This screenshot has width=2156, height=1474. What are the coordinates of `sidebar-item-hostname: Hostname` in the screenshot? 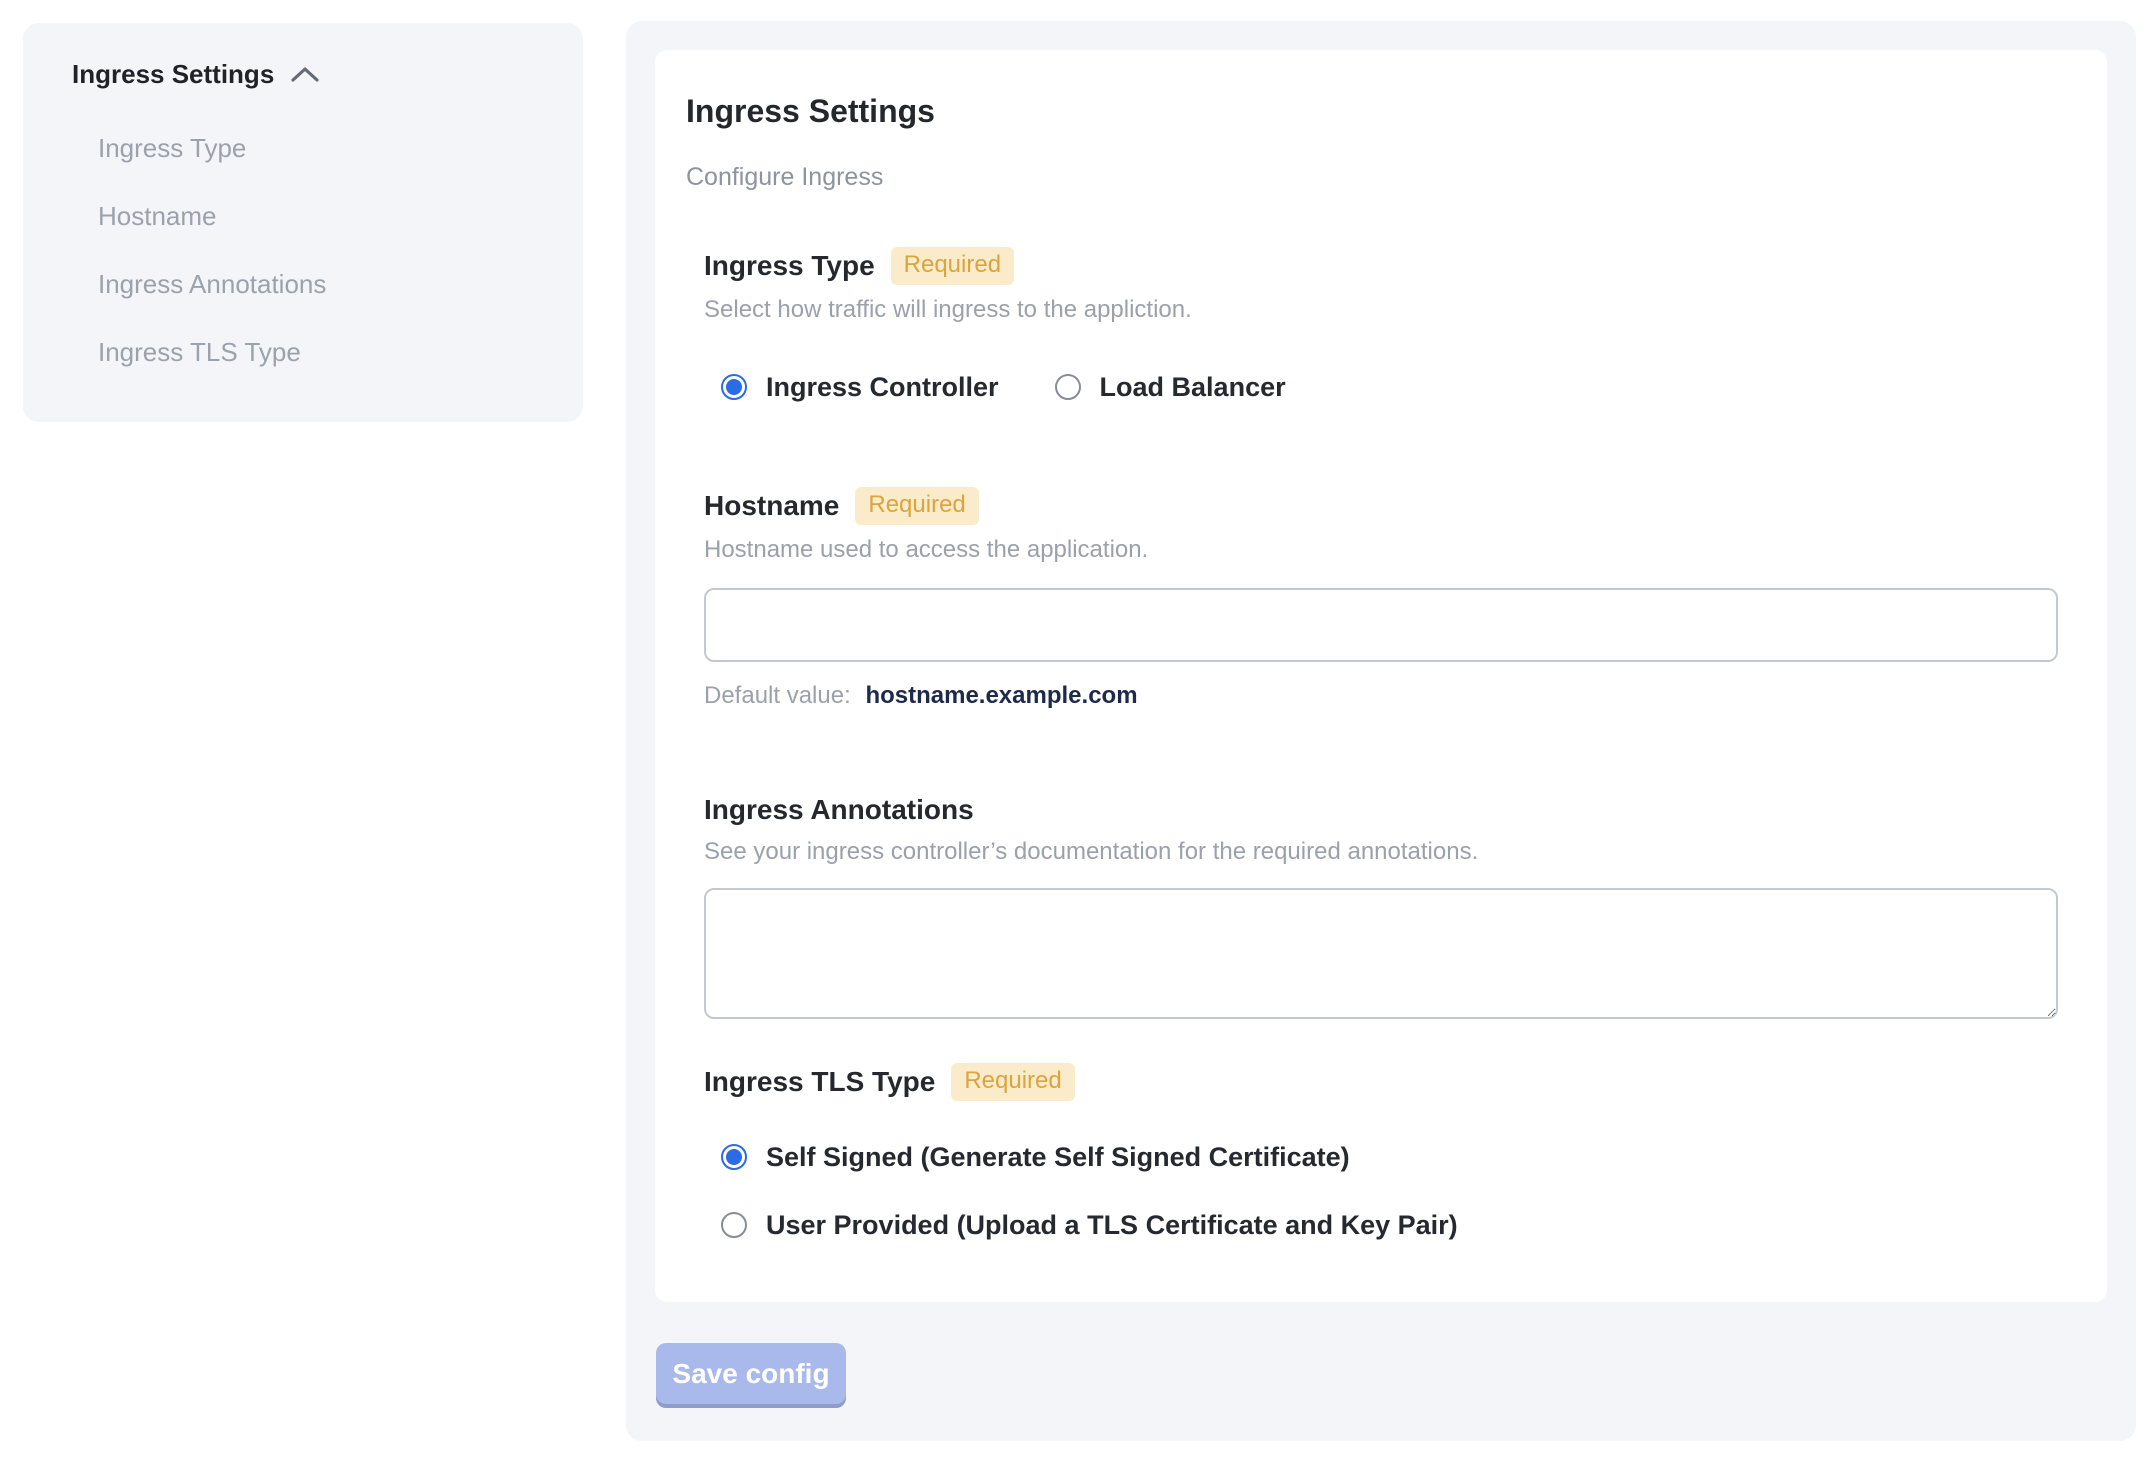 It's located at (325, 216).